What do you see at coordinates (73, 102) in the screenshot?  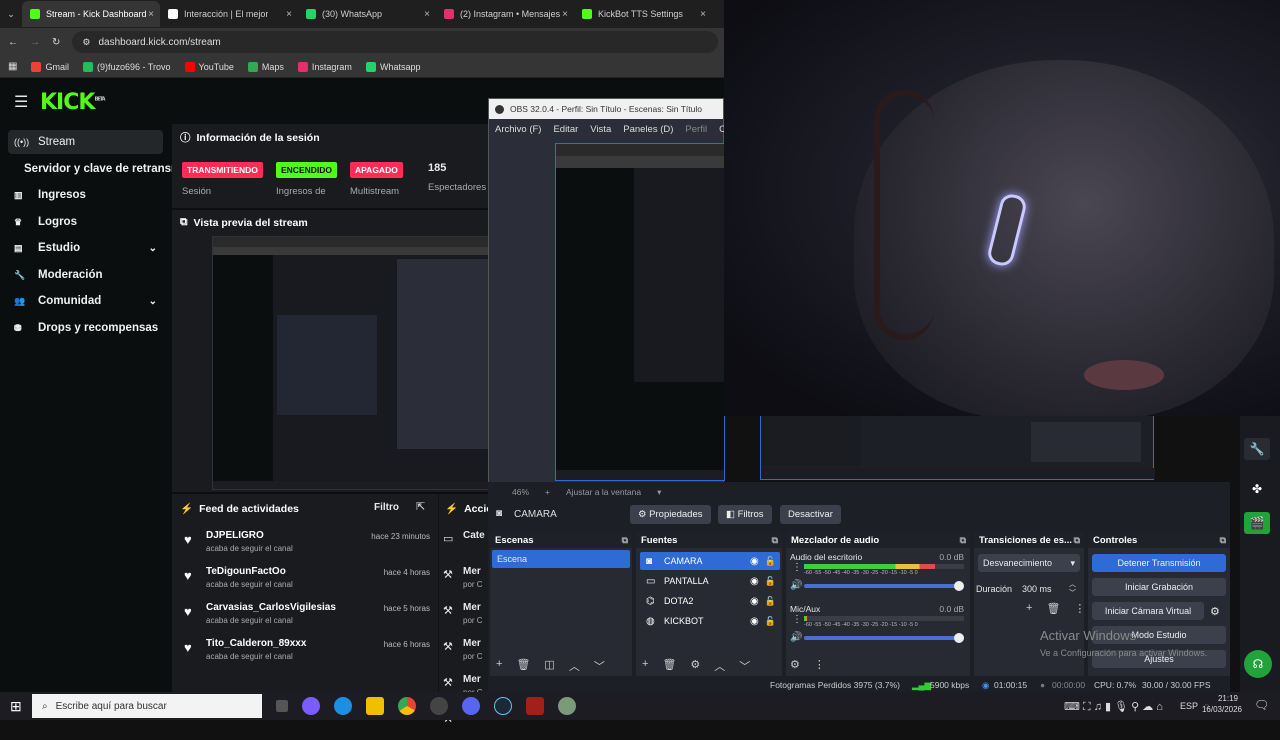 I see `kick-logo: KICKBETA` at bounding box center [73, 102].